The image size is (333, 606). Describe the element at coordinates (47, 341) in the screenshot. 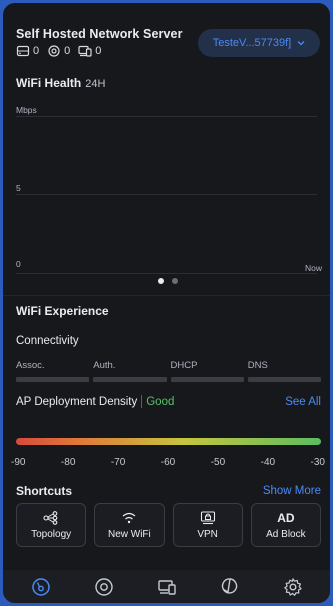

I see `connectivity-title: Connectivity` at that location.